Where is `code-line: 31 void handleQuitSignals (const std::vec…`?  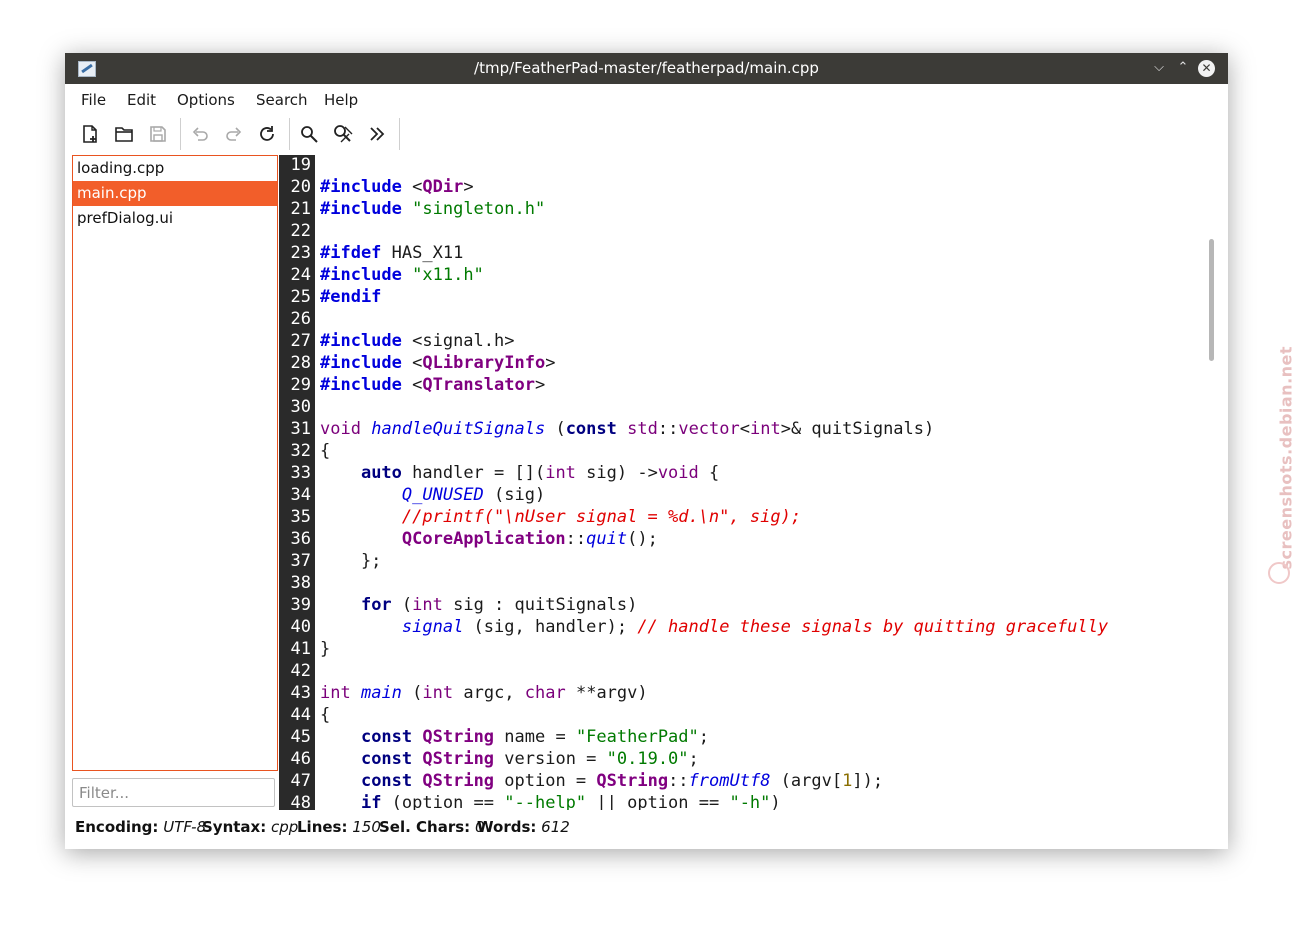 code-line: 31 void handleQuitSignals (const std::vec… is located at coordinates (612, 429).